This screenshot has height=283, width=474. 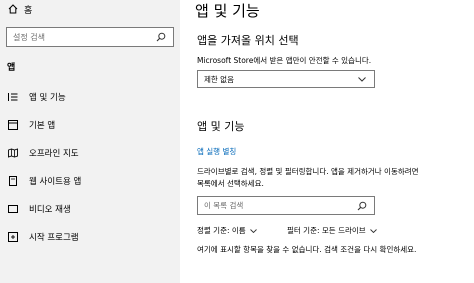 What do you see at coordinates (284, 60) in the screenshot?
I see `install-location-description: Microsoft Store에서 받은 앱만이 안전할 수 있습니다.` at bounding box center [284, 60].